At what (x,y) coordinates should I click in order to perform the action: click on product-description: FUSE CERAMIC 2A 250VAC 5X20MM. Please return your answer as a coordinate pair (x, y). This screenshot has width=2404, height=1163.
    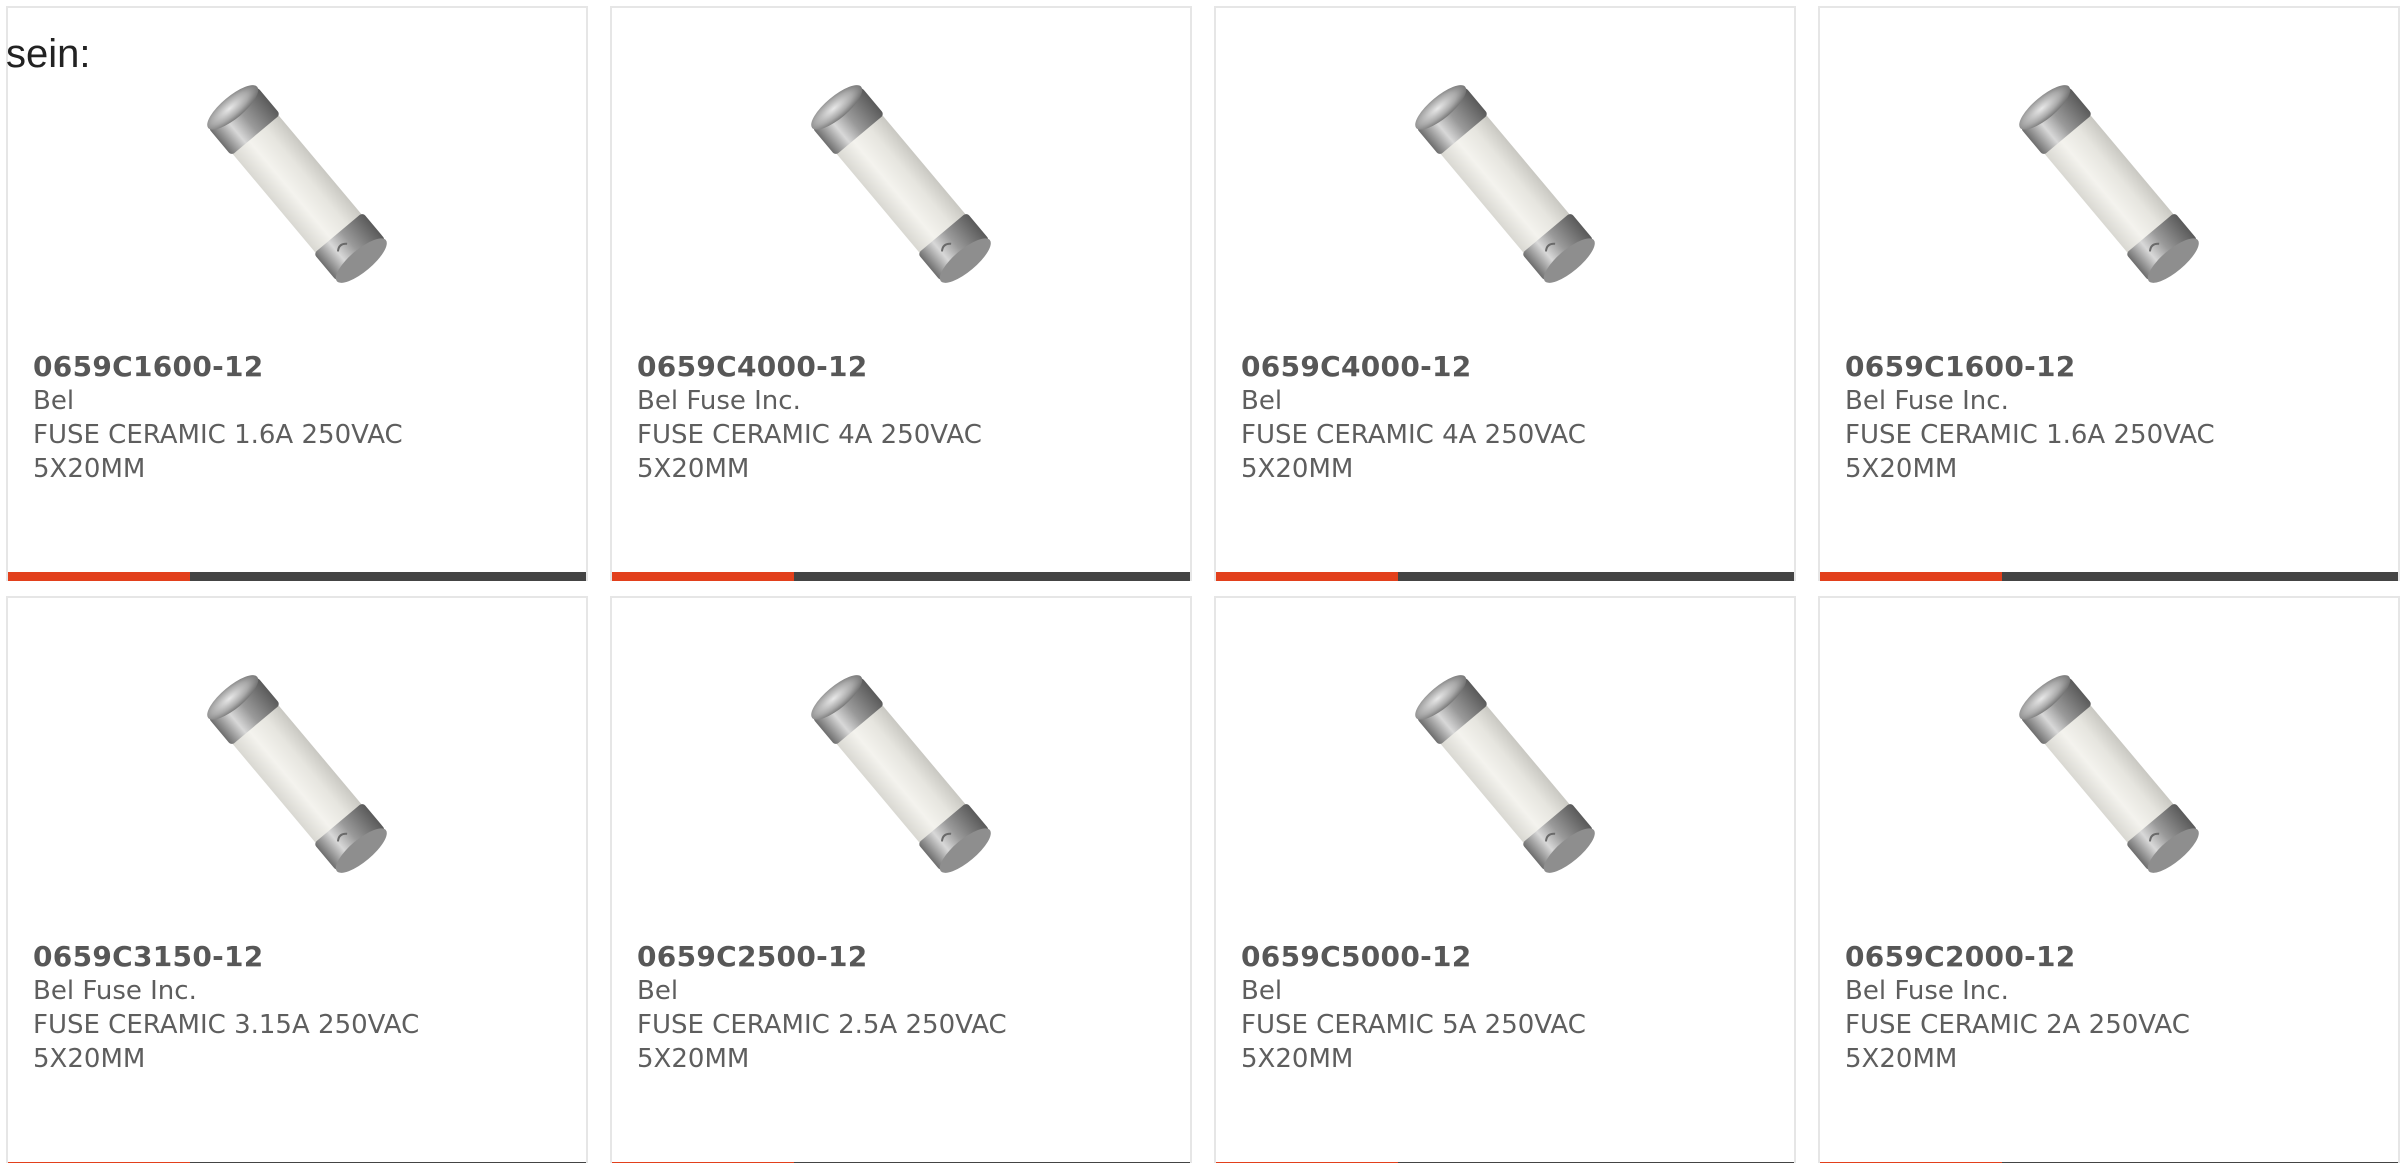
    Looking at the image, I should click on (2017, 1042).